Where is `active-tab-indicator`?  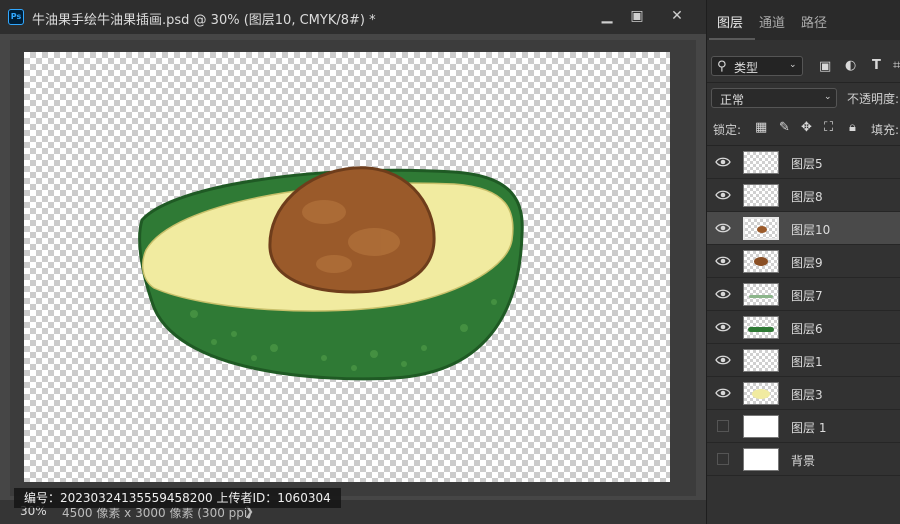 active-tab-indicator is located at coordinates (732, 39).